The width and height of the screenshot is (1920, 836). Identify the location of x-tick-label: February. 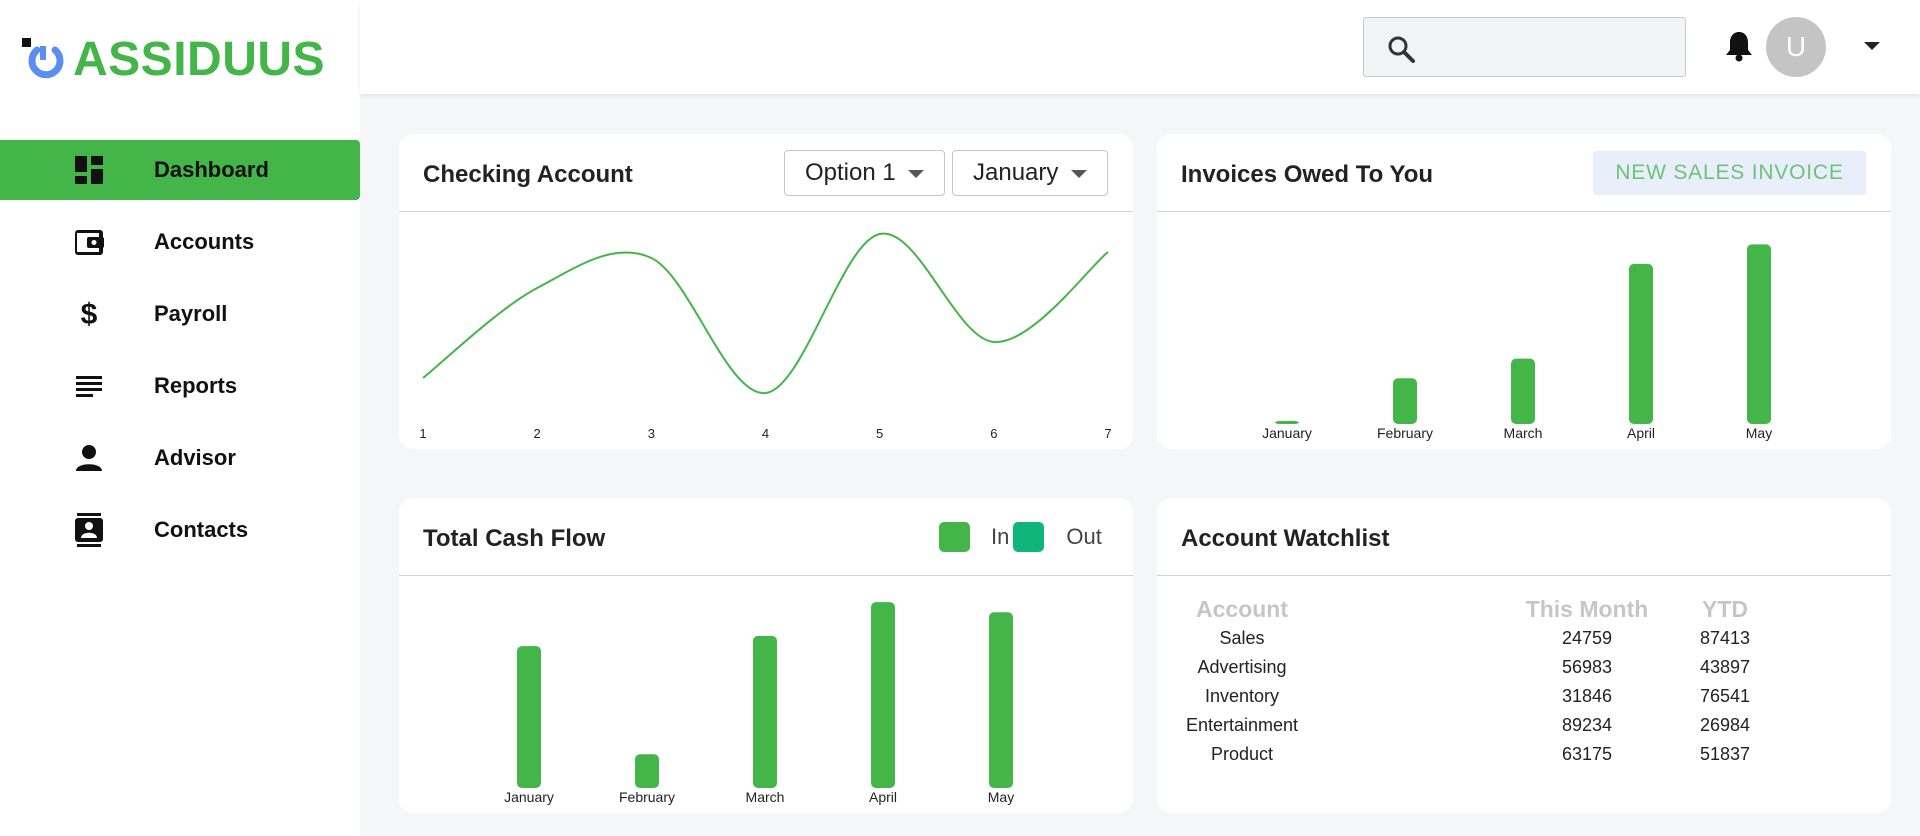
(1405, 433).